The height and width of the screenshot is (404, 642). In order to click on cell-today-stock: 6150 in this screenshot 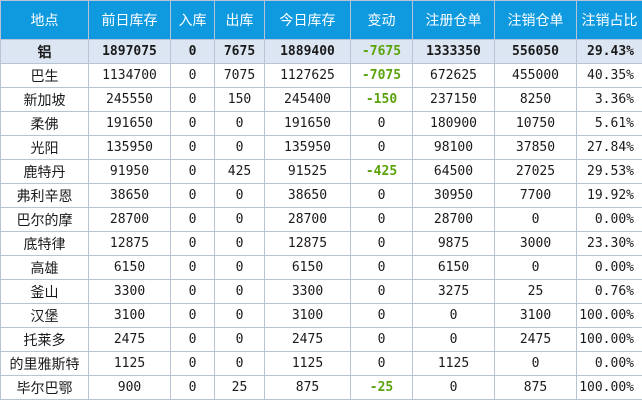, I will do `click(307, 267)`.